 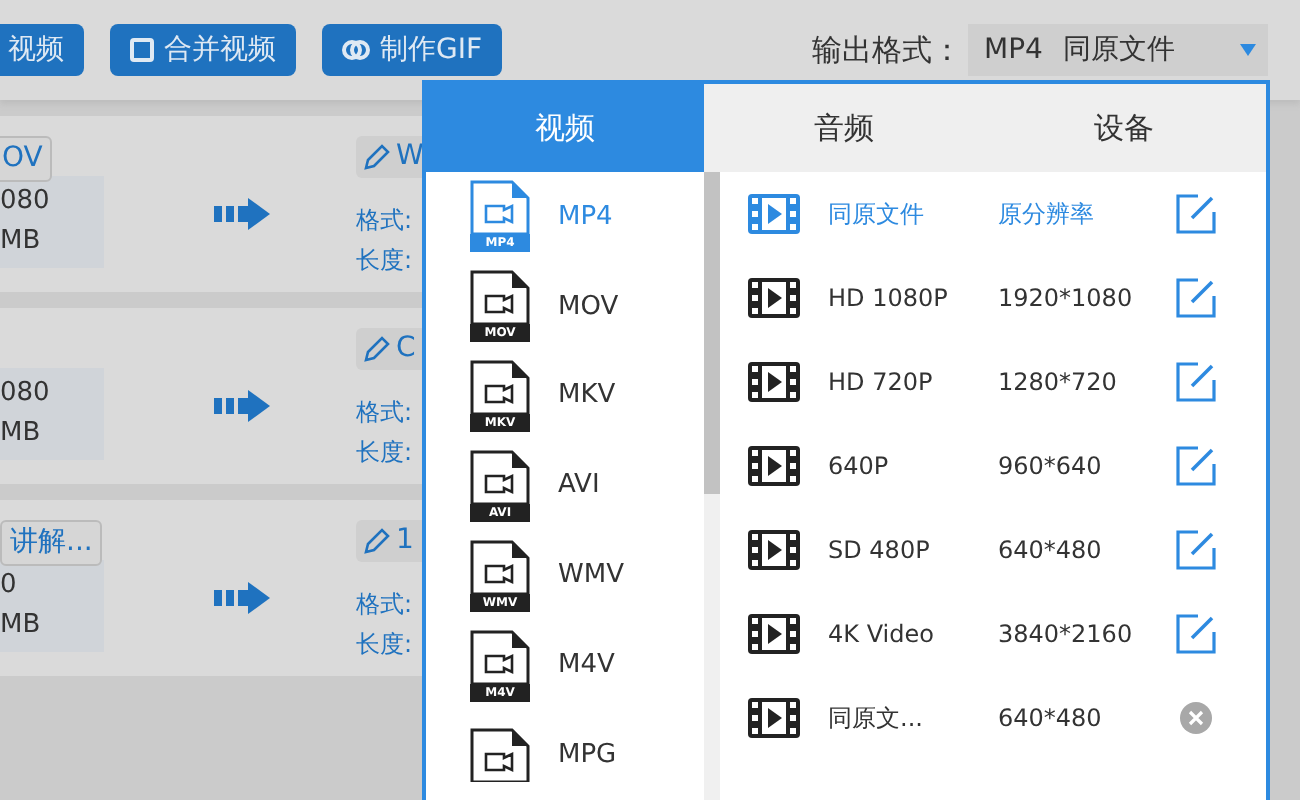 I want to click on preset-name: SD 480P, so click(x=880, y=551).